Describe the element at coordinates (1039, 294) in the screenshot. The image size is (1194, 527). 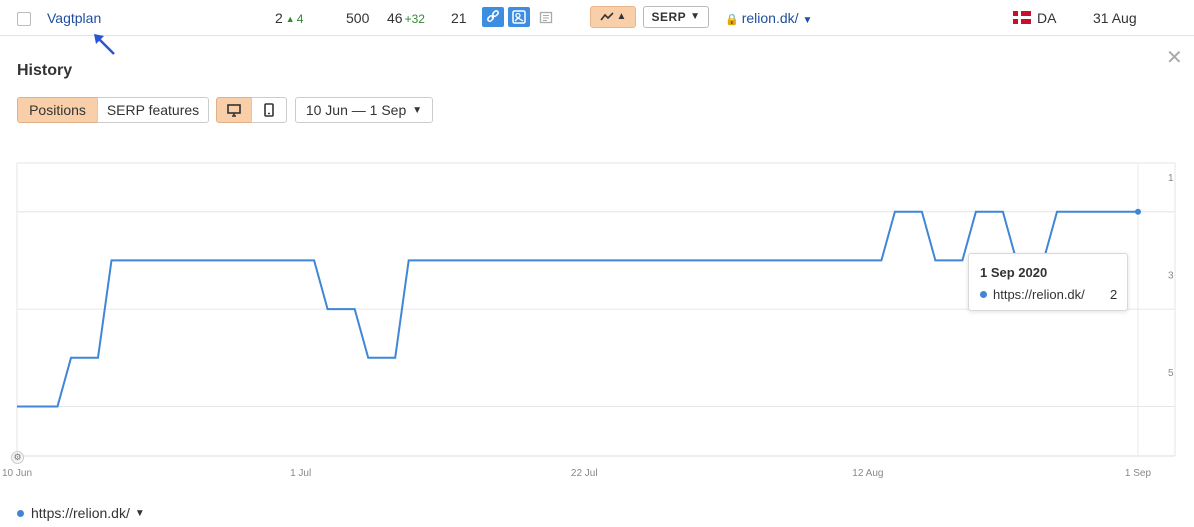
I see `tooltip-url: https://relion.dk/` at that location.